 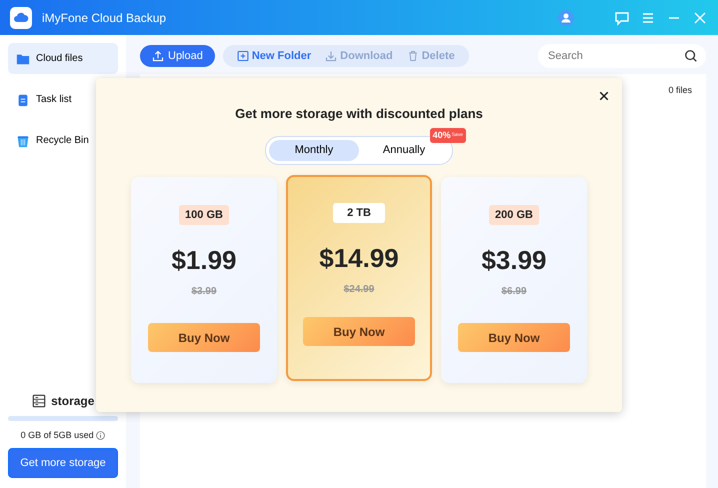 I want to click on folder-icon, so click(x=23, y=59).